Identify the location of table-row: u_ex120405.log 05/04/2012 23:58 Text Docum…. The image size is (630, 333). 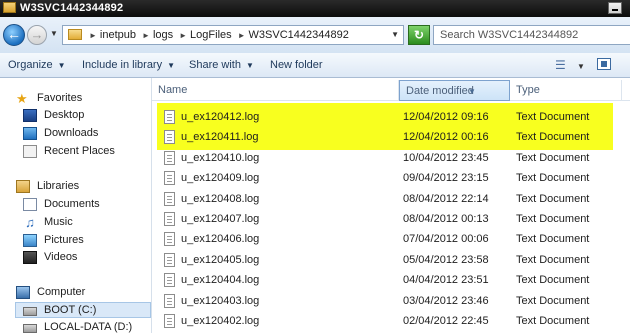
(391, 260).